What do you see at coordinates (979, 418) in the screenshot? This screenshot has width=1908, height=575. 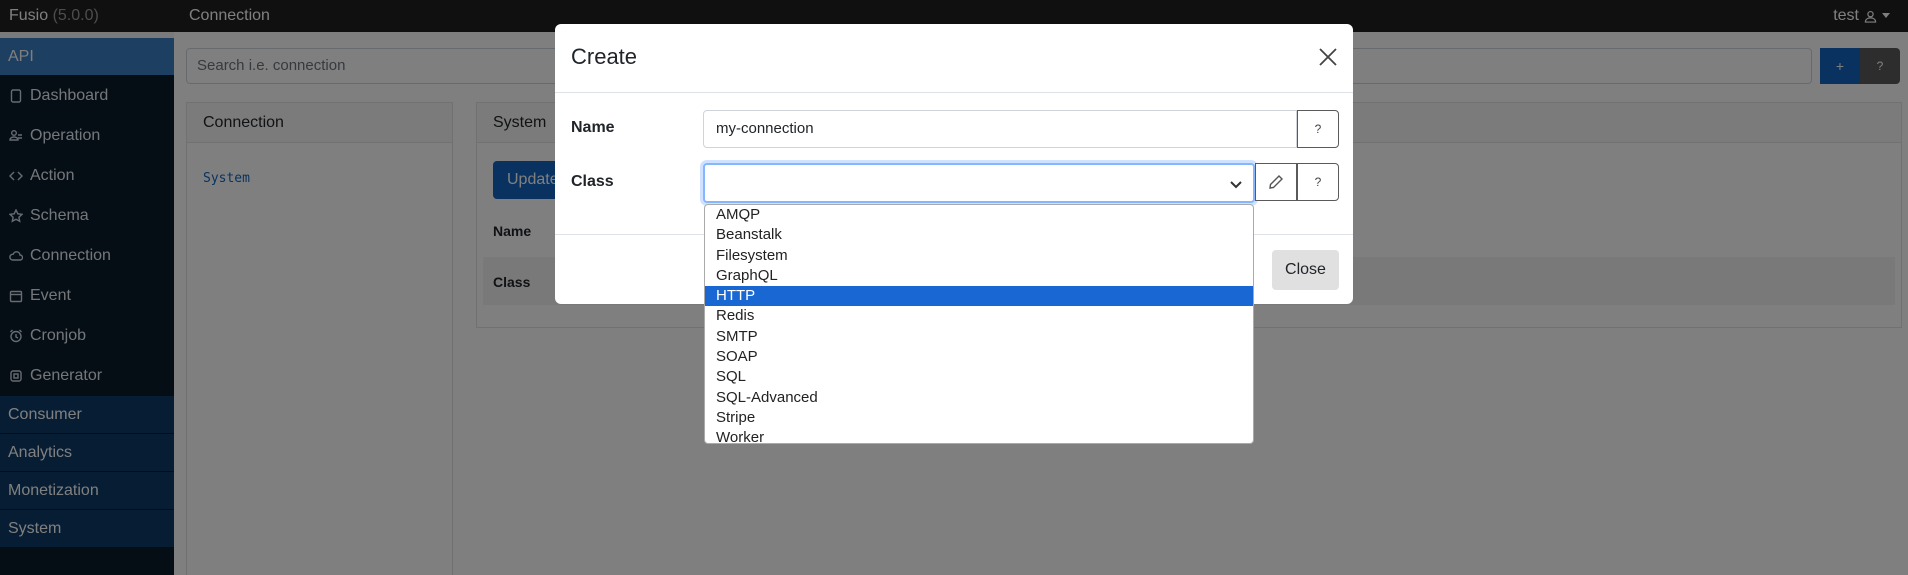 I see `class-option: Stripe` at bounding box center [979, 418].